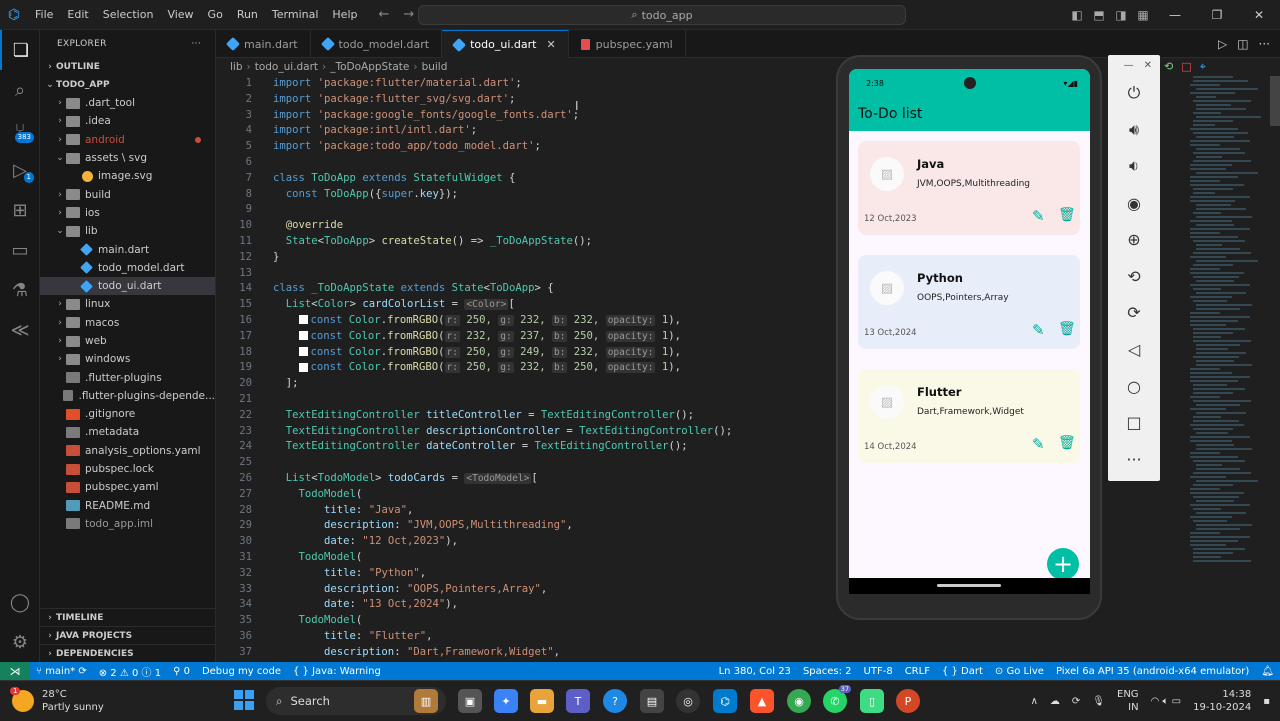 The width and height of the screenshot is (1280, 721). I want to click on tree-item: .flutter-plugins, so click(127, 377).